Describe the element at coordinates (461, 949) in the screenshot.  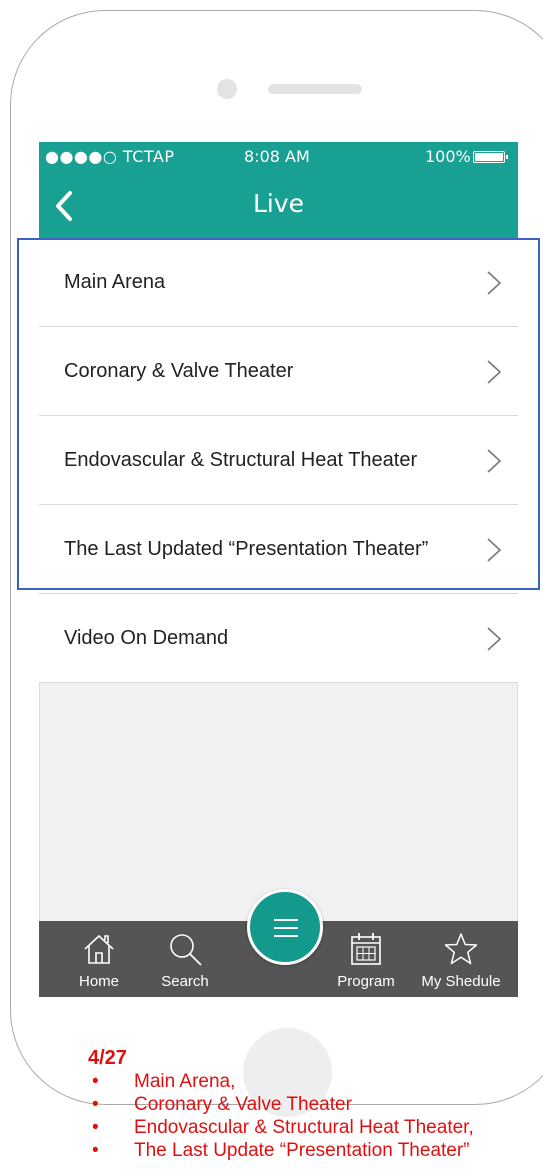
I see `star-icon` at that location.